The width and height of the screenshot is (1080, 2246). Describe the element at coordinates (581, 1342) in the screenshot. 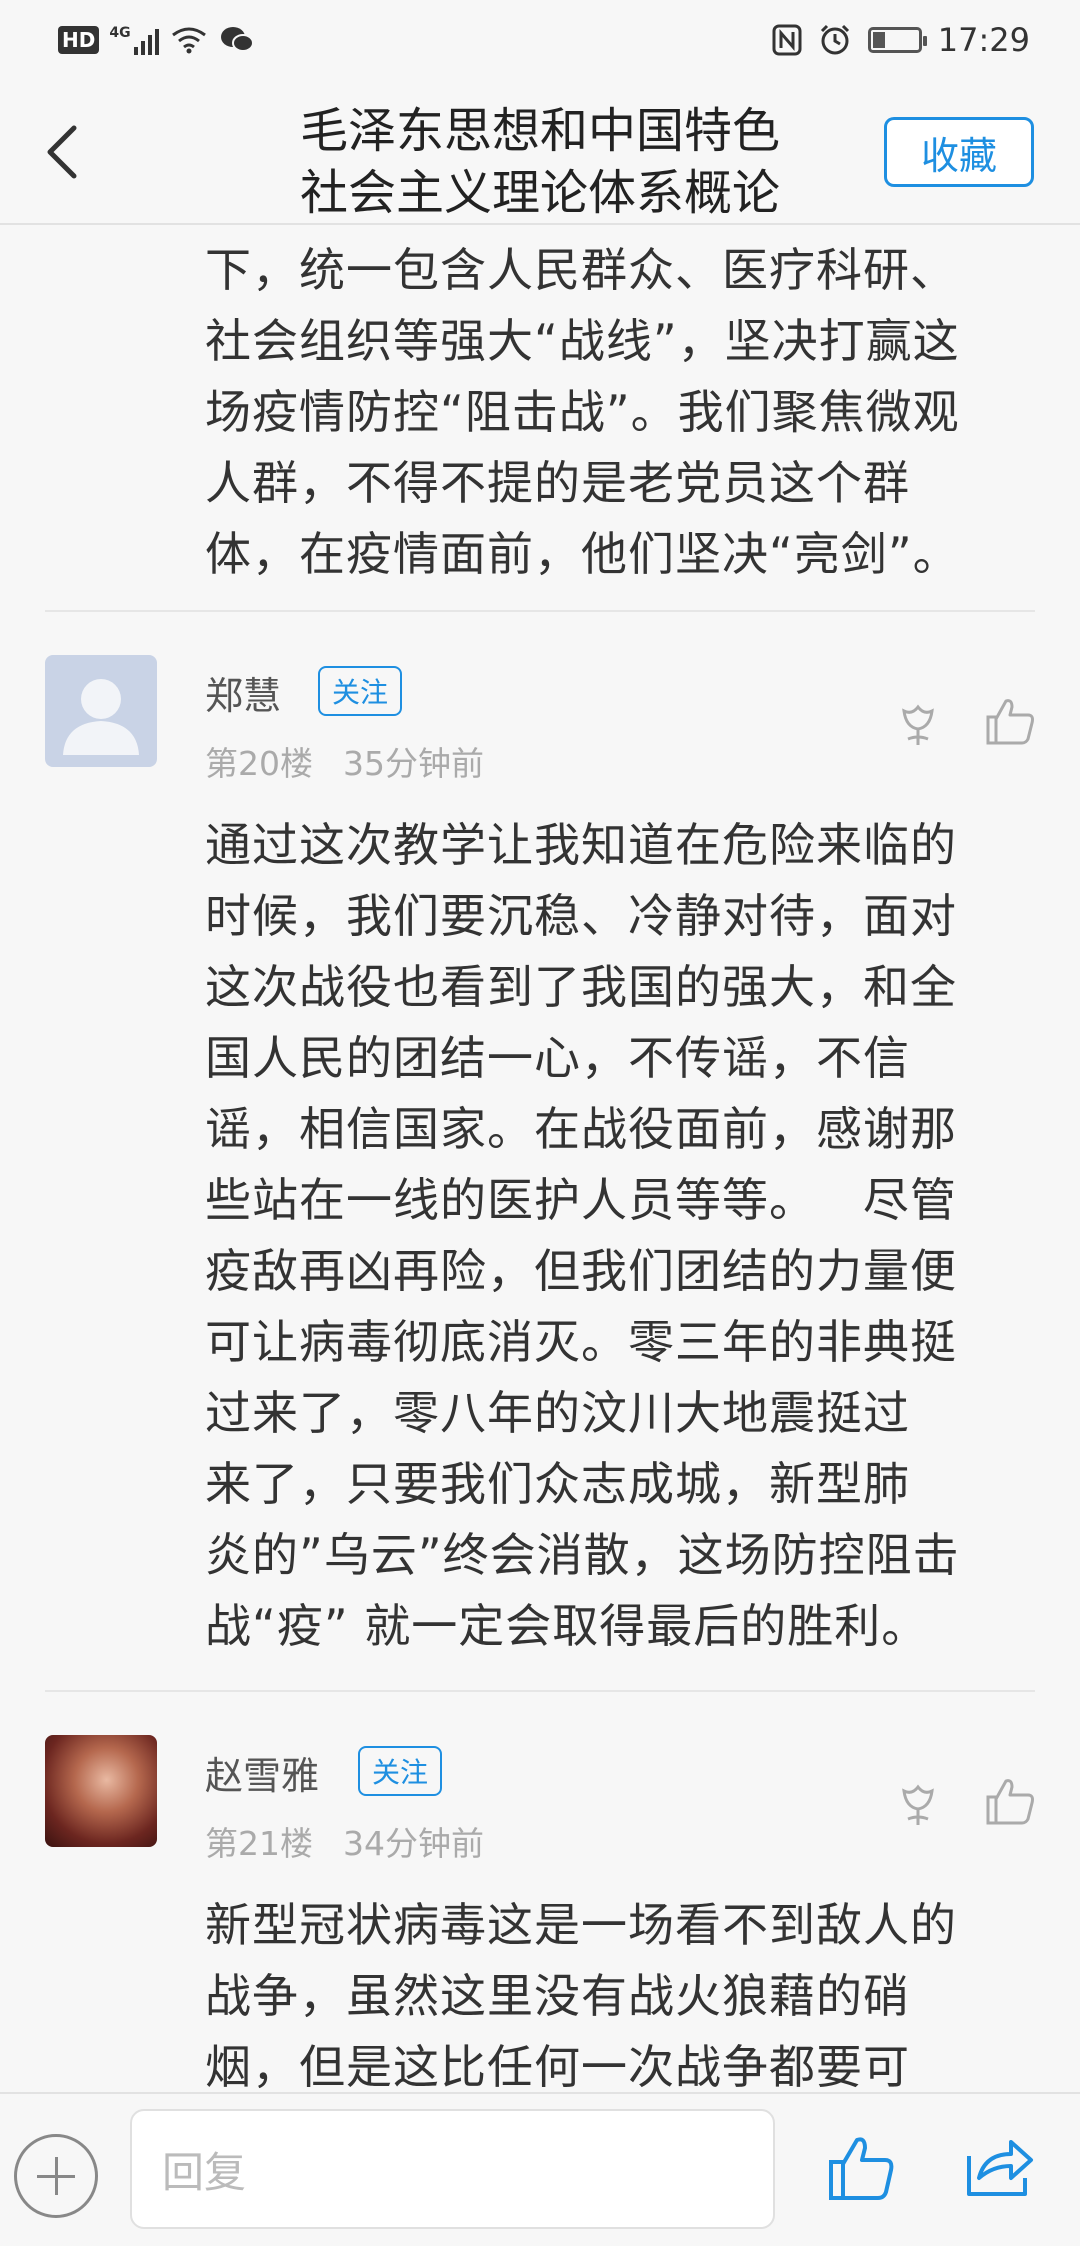

I see `text-line: 可让病毒彻底消灭。零三年的非典挺` at that location.